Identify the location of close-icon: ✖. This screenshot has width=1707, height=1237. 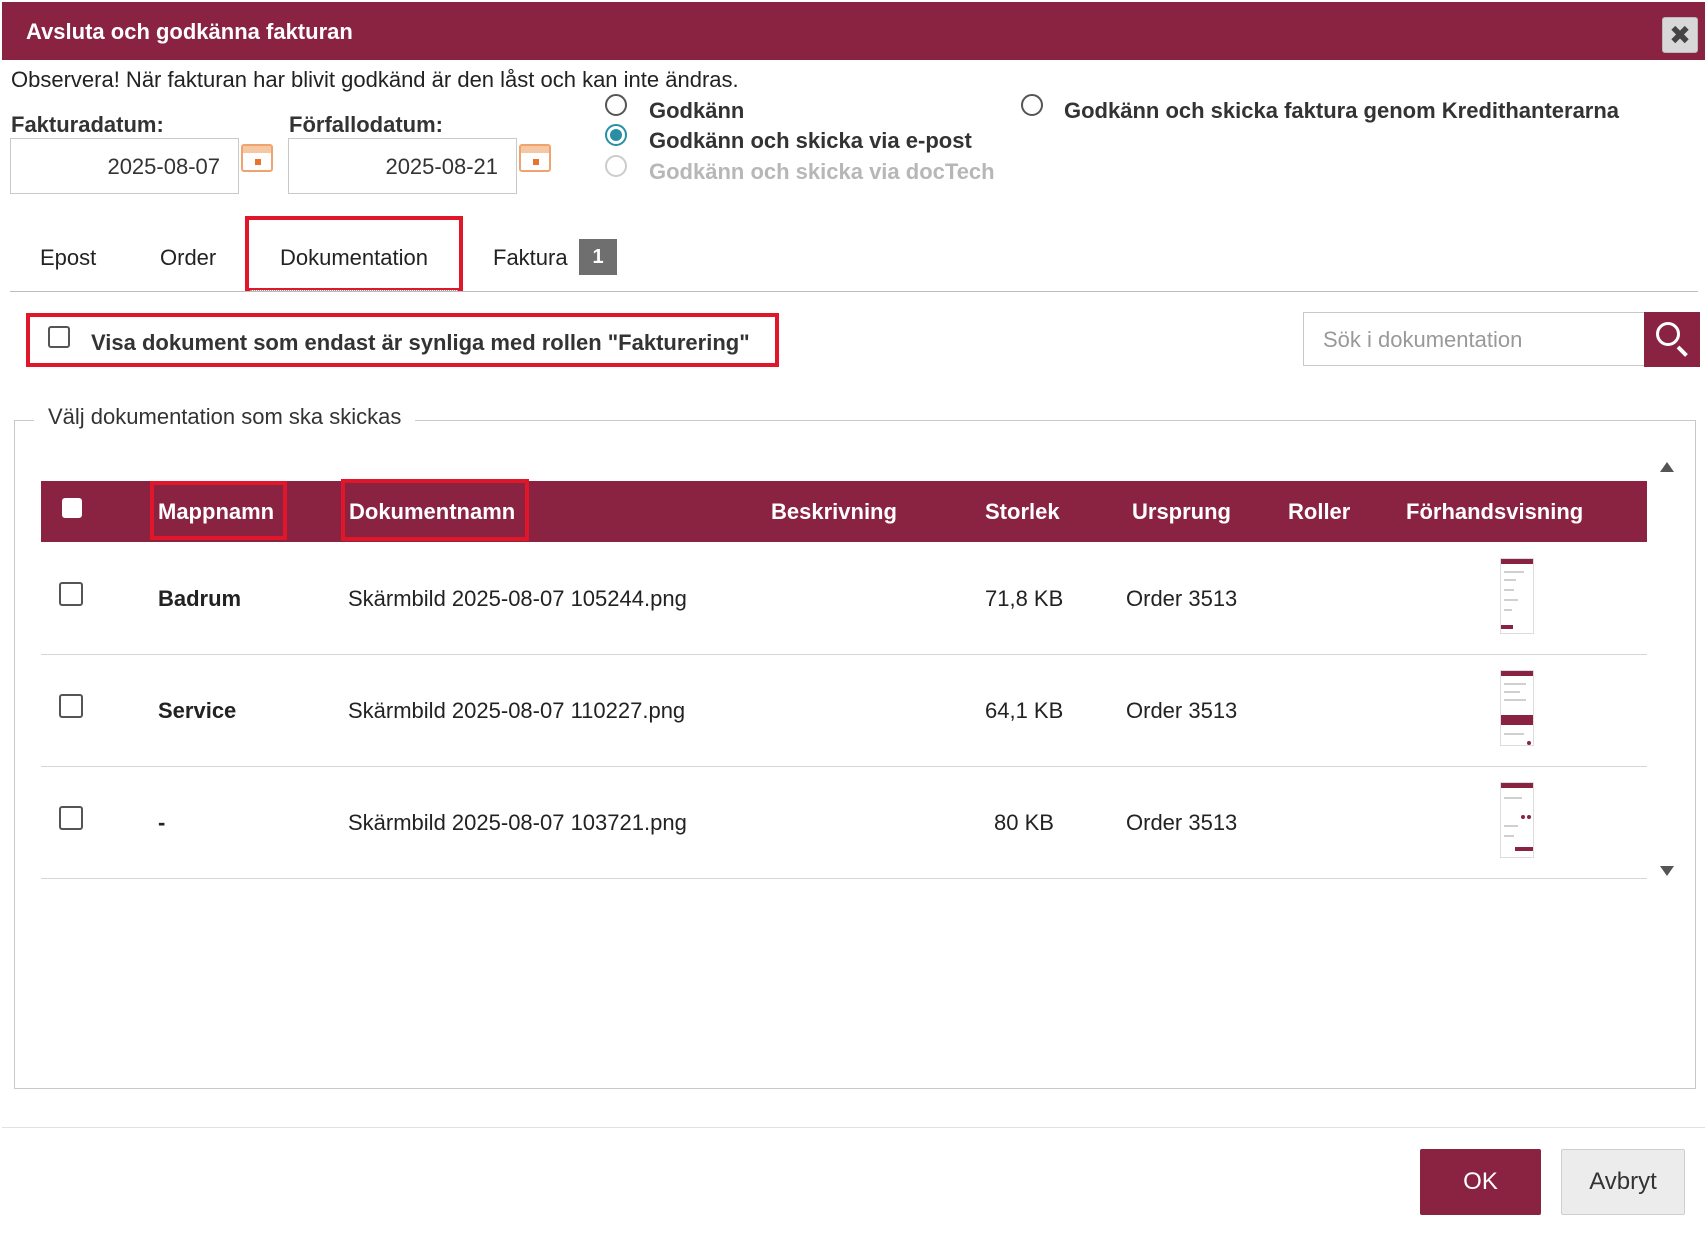
(1680, 35).